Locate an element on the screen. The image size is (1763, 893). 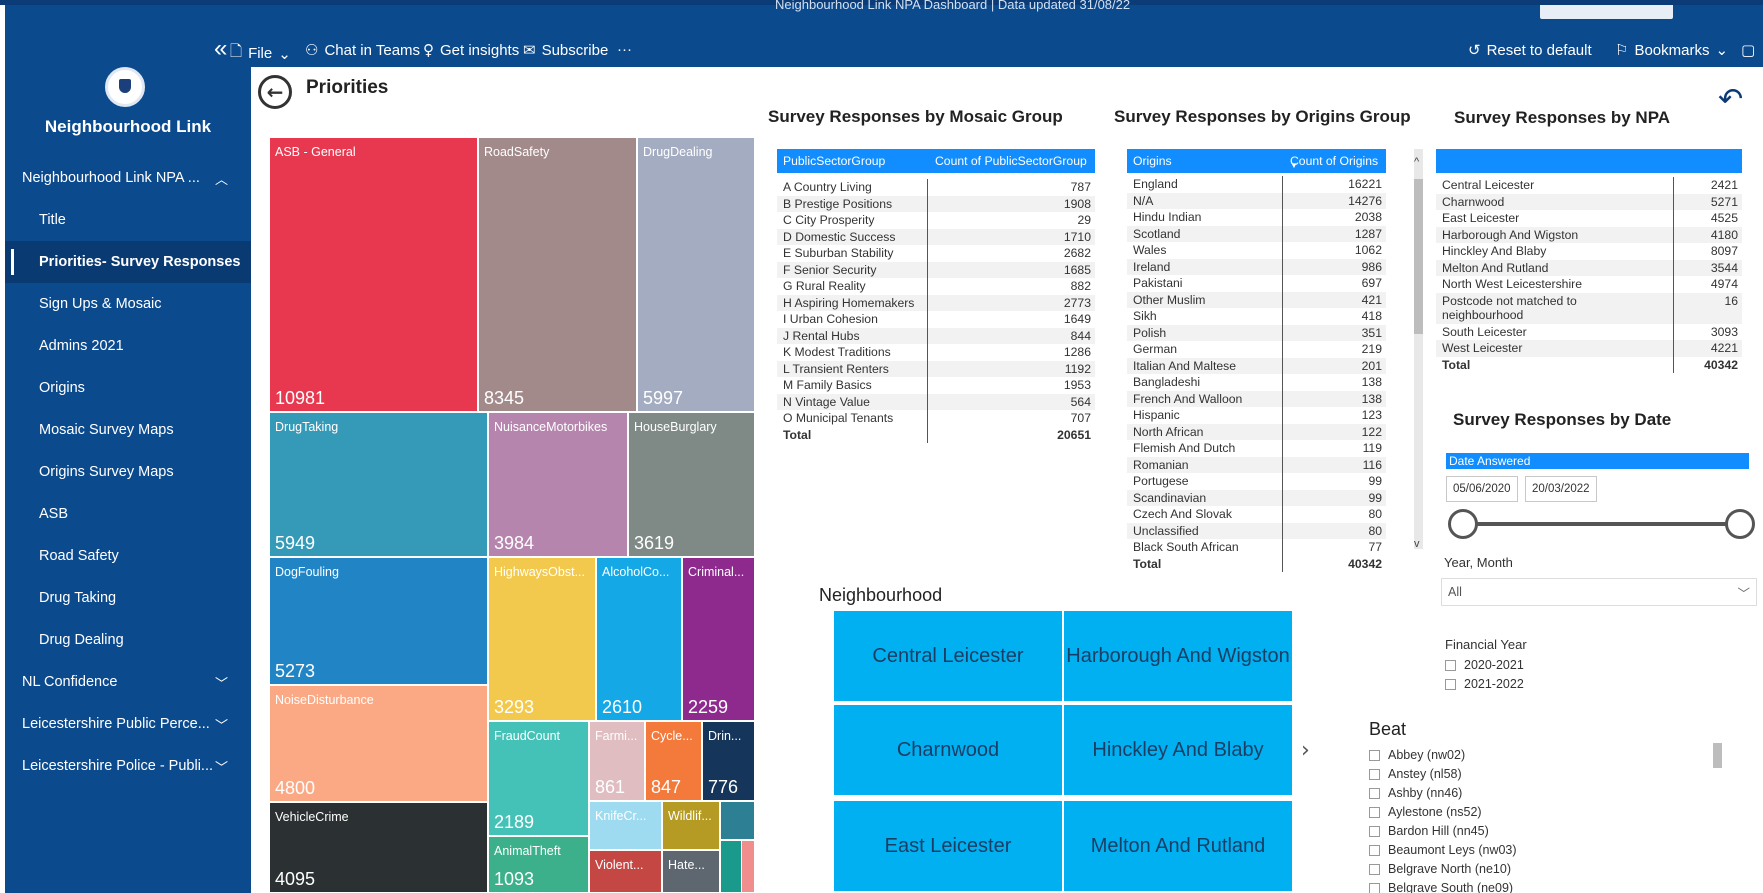
sidebar-item: Mosaic Survey Maps is located at coordinates (128, 430).